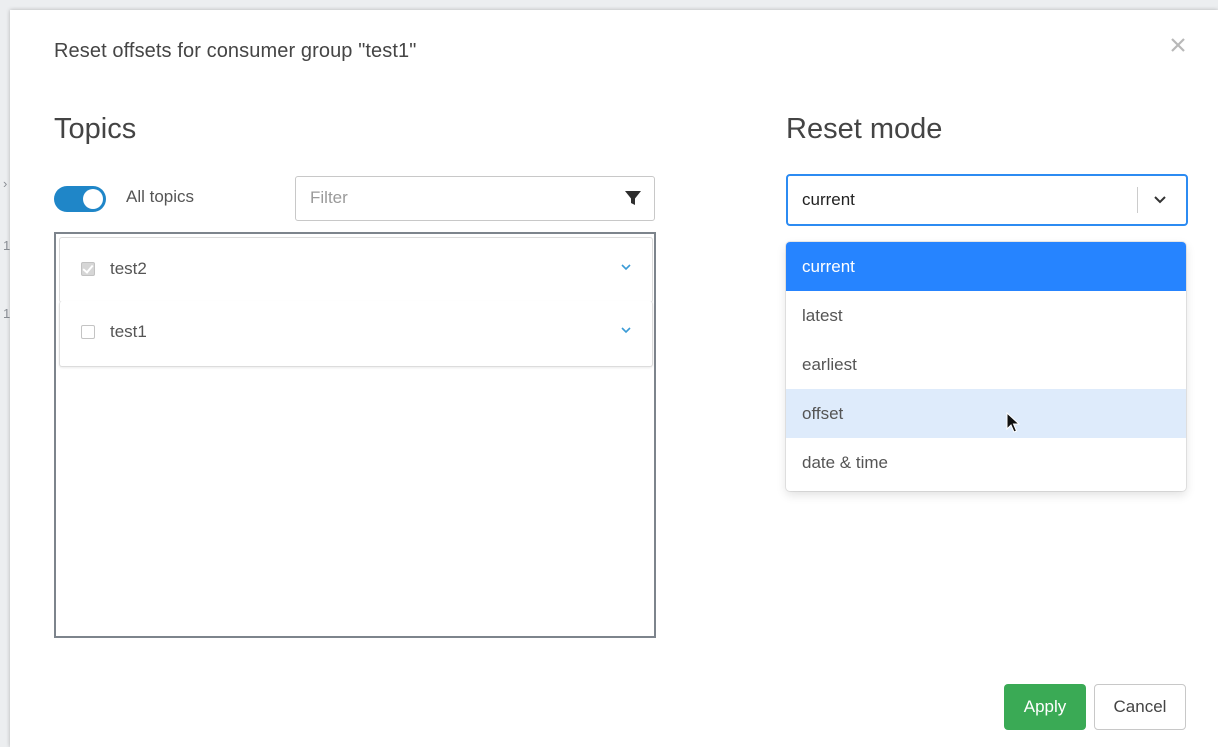  Describe the element at coordinates (986, 315) in the screenshot. I see `option-latest: latest` at that location.